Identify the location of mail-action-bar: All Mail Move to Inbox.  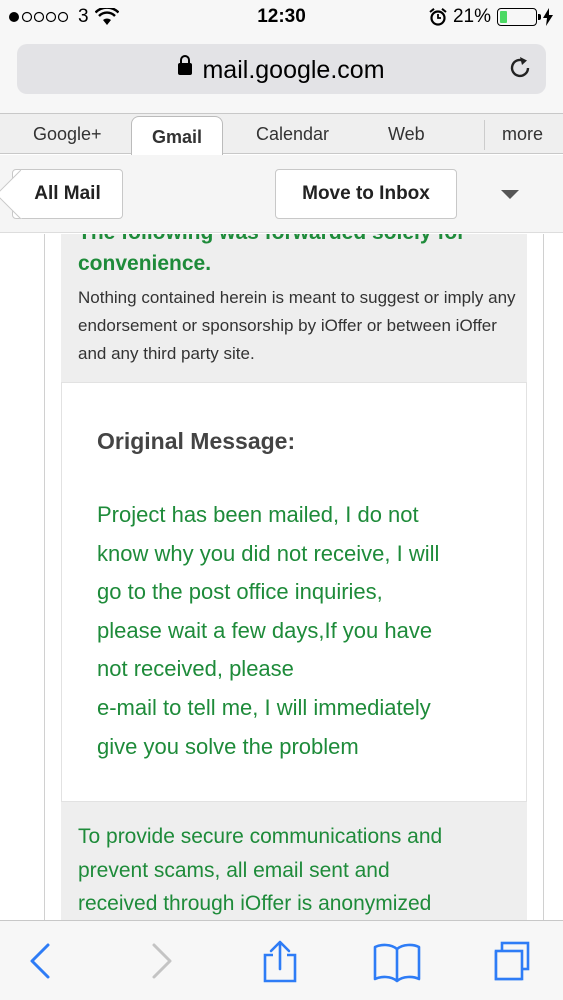
(281, 194).